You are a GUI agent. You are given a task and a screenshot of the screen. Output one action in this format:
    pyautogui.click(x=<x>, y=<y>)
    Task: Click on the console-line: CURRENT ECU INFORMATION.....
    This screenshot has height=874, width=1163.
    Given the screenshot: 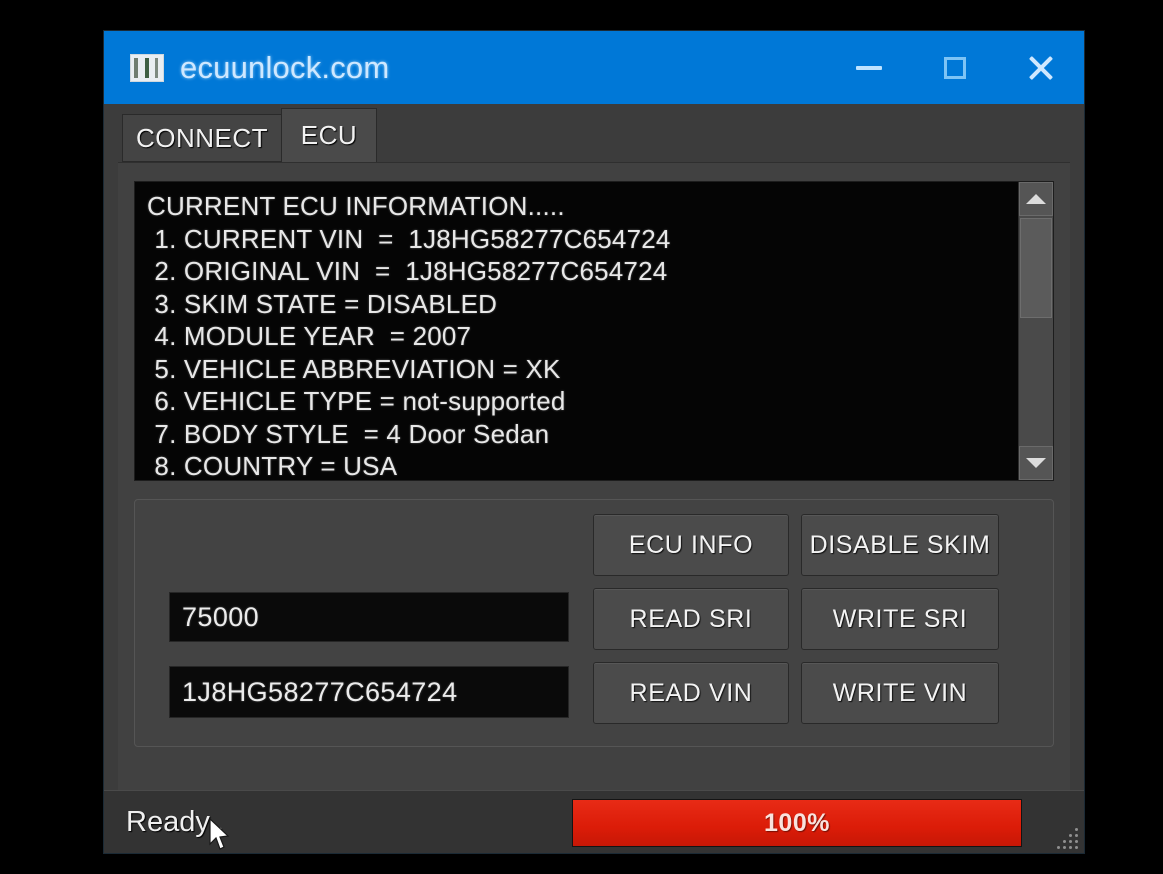 What is the action you would take?
    pyautogui.click(x=356, y=206)
    